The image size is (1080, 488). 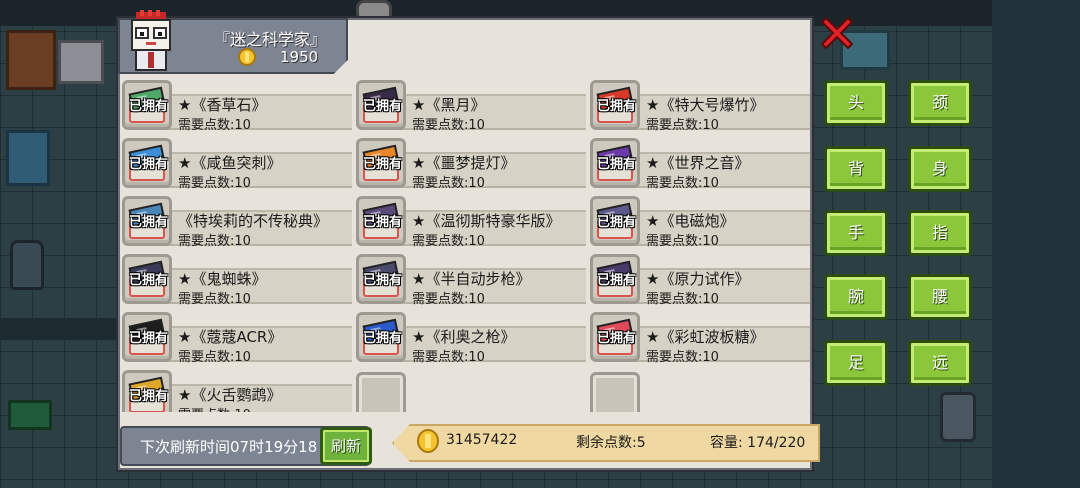 I want to click on background-circuit-board, so click(x=30, y=415).